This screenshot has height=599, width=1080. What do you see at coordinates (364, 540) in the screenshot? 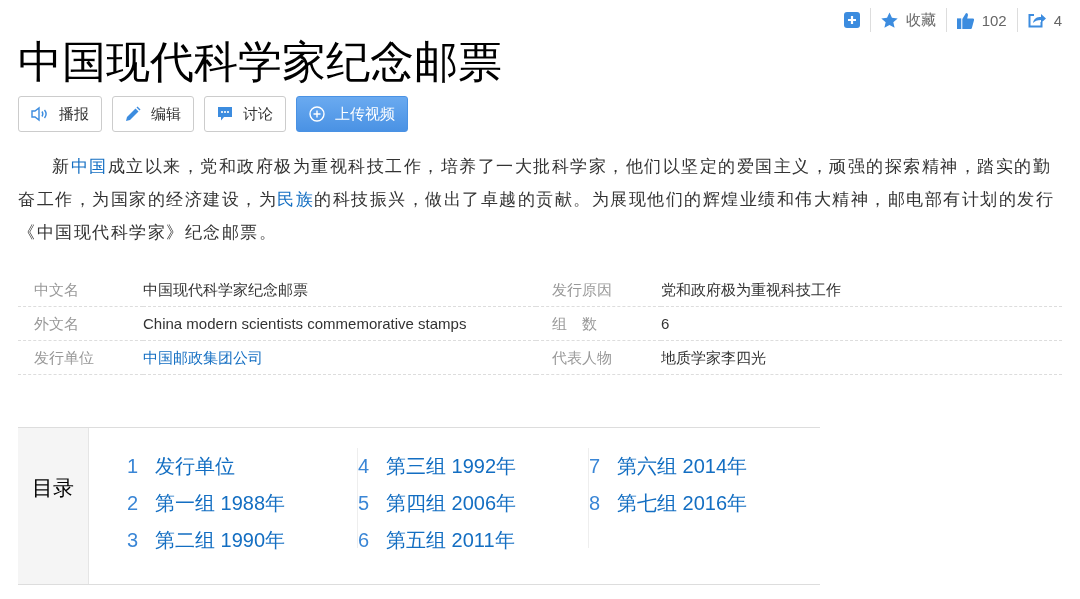
I see `item-number: 6` at bounding box center [364, 540].